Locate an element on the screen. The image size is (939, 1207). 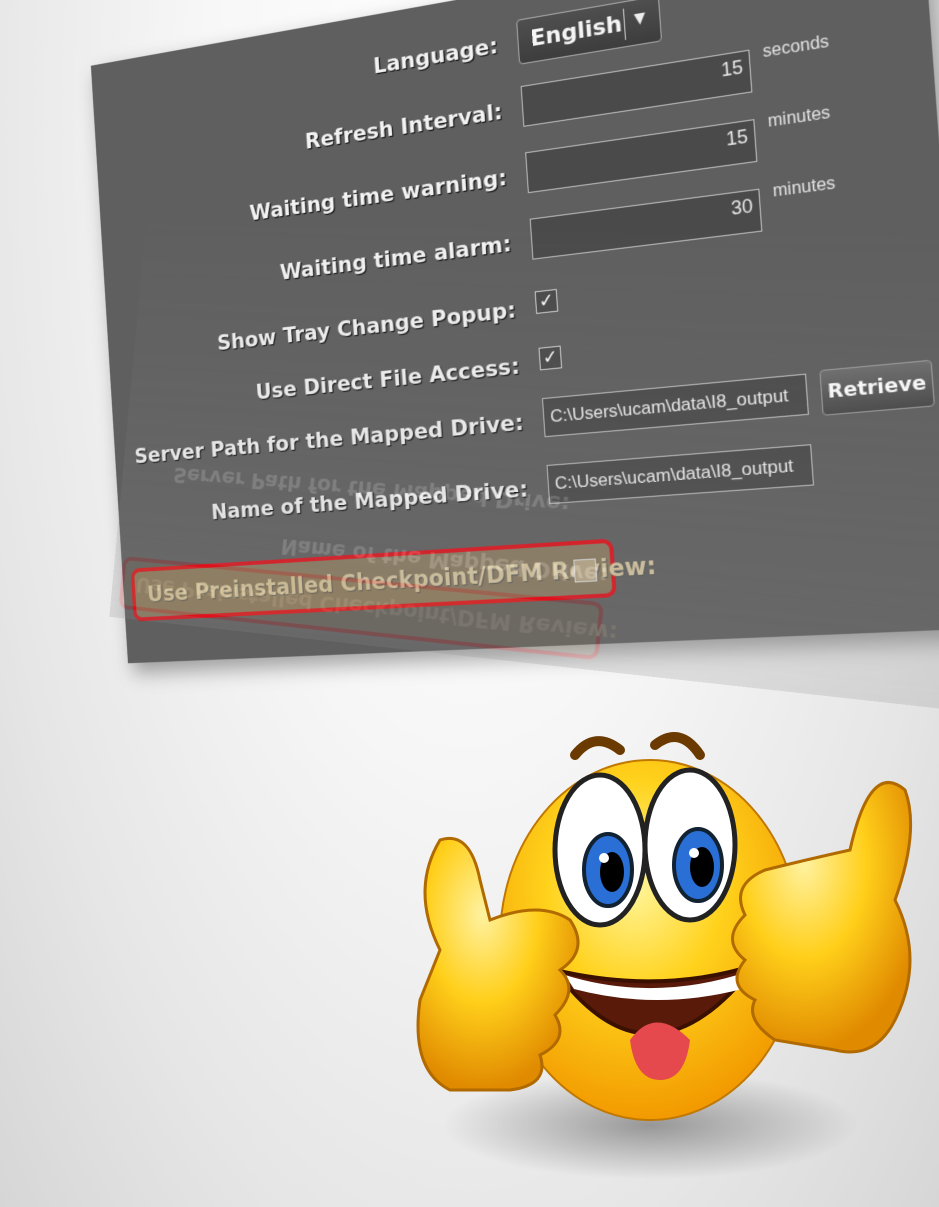
right-eyebrow is located at coordinates (677, 746).